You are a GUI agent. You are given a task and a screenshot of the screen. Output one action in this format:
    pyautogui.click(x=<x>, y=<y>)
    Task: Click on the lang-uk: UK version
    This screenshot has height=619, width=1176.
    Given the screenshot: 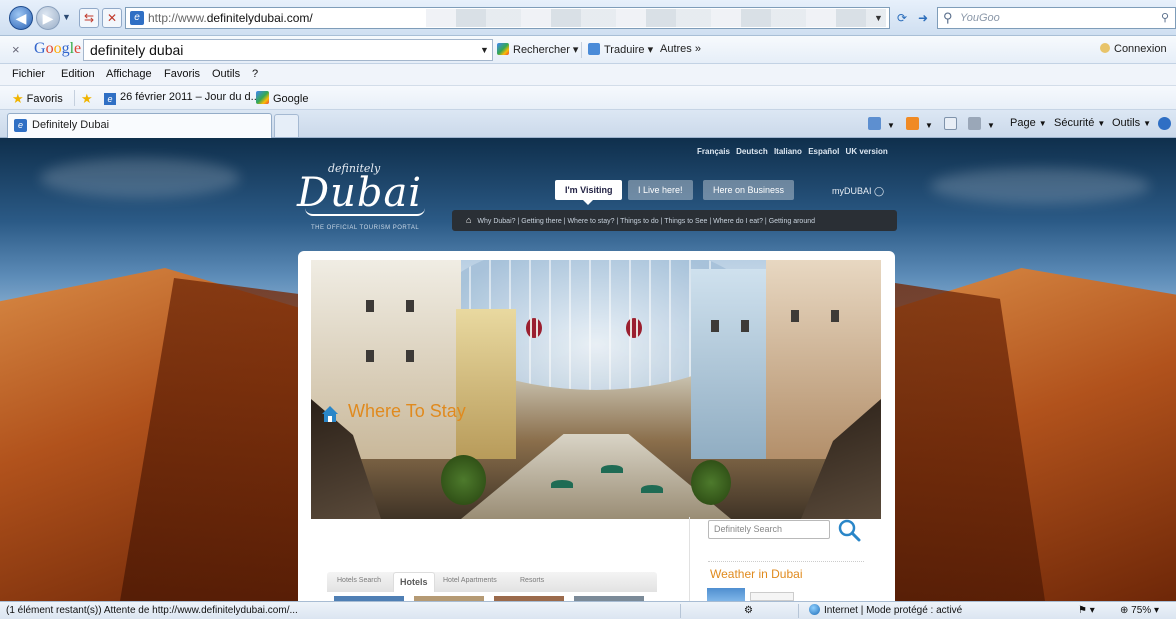 What is the action you would take?
    pyautogui.click(x=867, y=151)
    